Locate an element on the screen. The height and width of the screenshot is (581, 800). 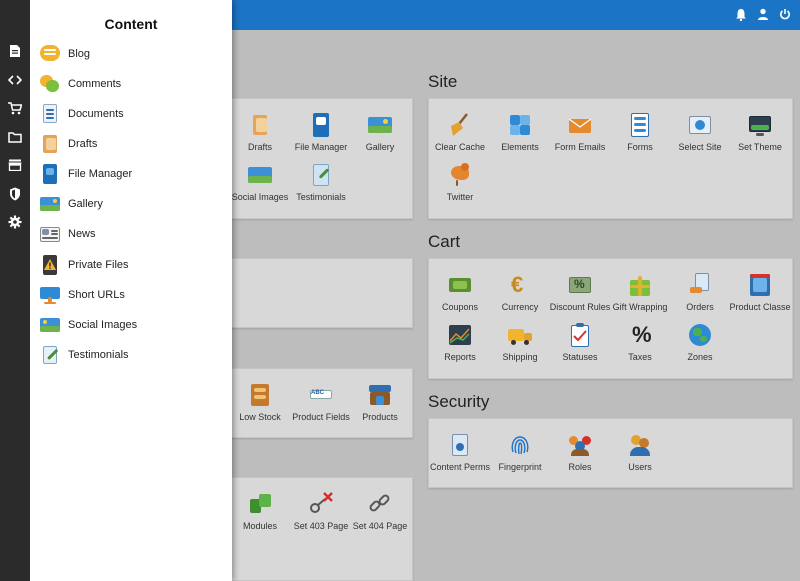
folder-icon is located at coordinates (15, 137).